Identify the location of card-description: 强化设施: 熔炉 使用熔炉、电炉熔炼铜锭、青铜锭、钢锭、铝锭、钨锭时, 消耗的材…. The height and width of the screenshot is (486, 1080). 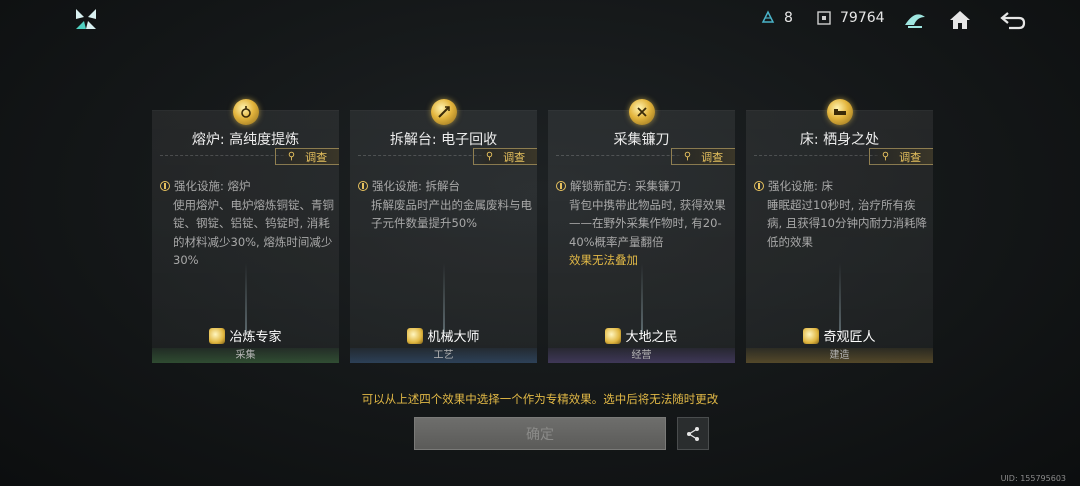
(248, 223).